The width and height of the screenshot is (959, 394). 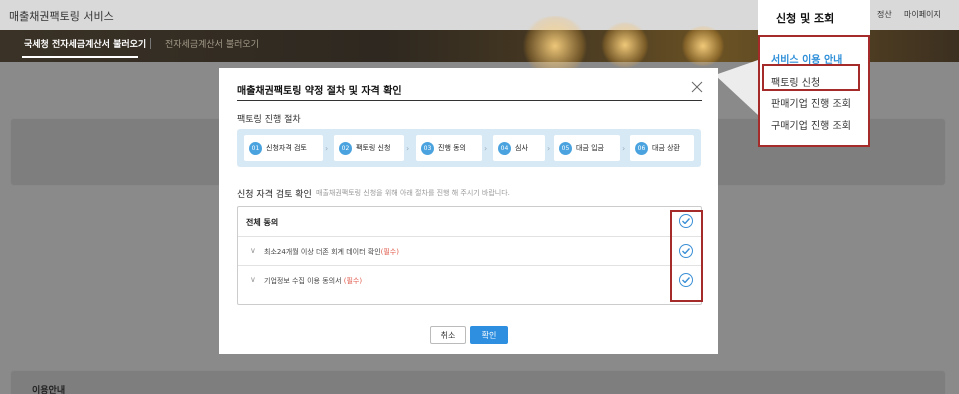 I want to click on title-divider, so click(x=469, y=100).